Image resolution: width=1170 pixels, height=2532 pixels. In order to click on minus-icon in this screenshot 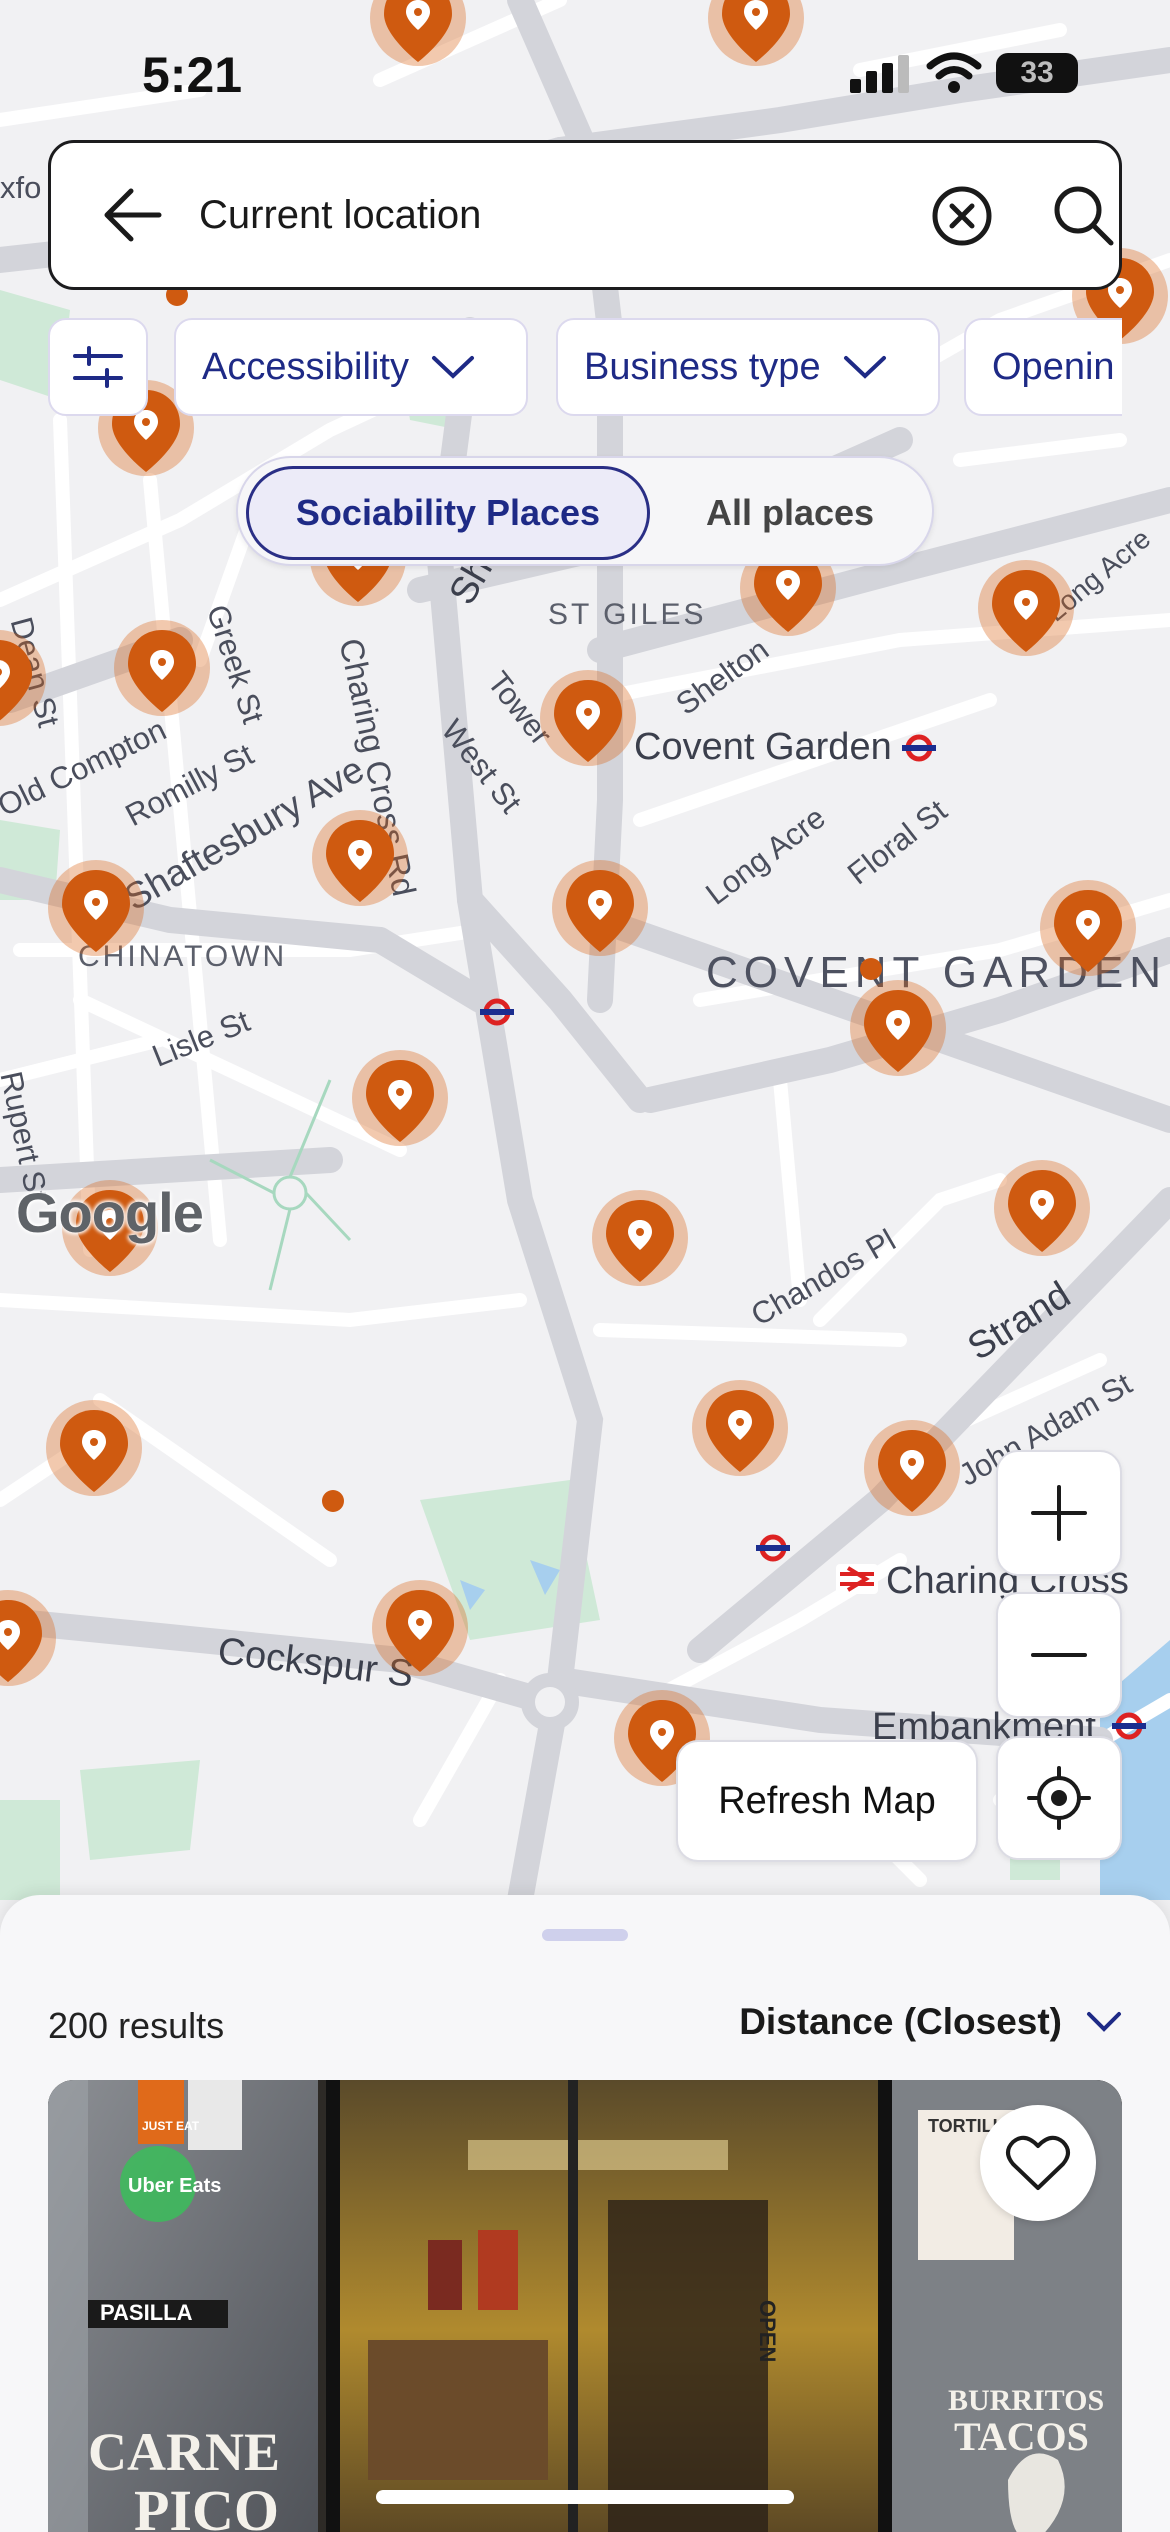, I will do `click(1059, 1655)`.